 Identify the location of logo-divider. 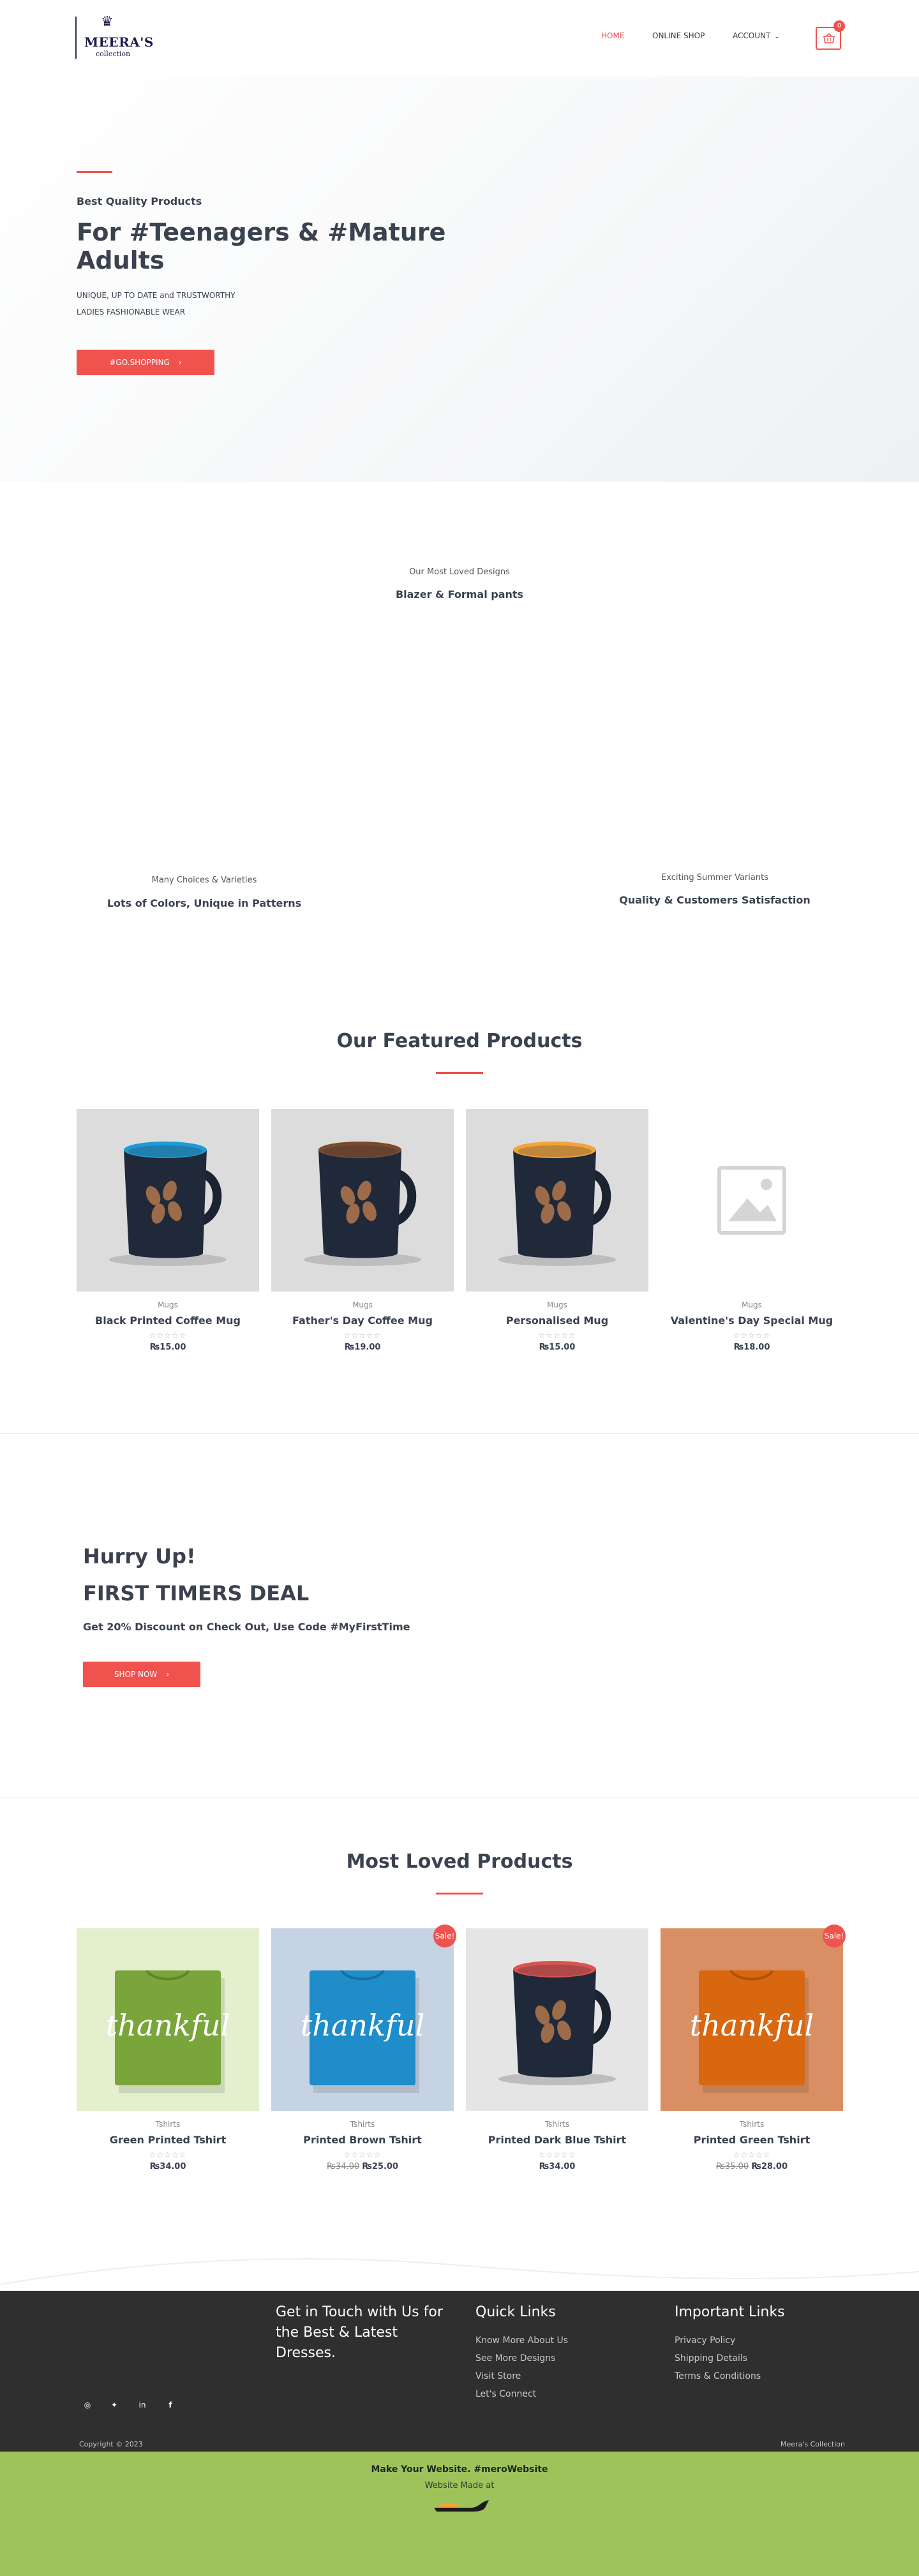
(76, 38).